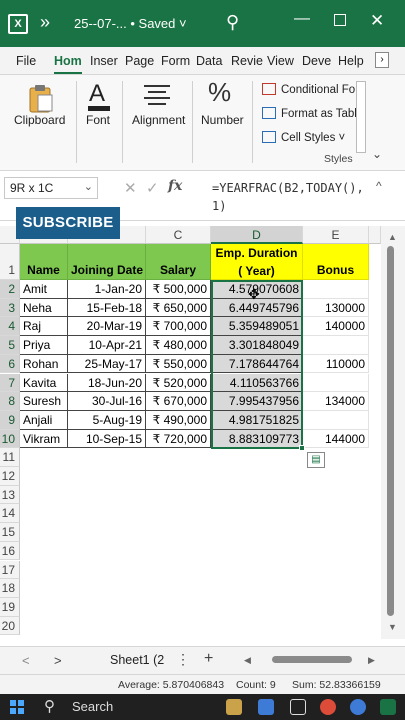 This screenshot has width=405, height=720. I want to click on horizontal-scroll-thumb, so click(312, 659).